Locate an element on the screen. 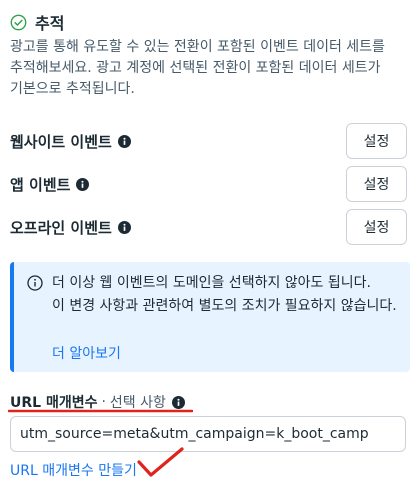 The width and height of the screenshot is (419, 482). url-params-builder-link: URL 매개변수 만들기 is located at coordinates (73, 470).